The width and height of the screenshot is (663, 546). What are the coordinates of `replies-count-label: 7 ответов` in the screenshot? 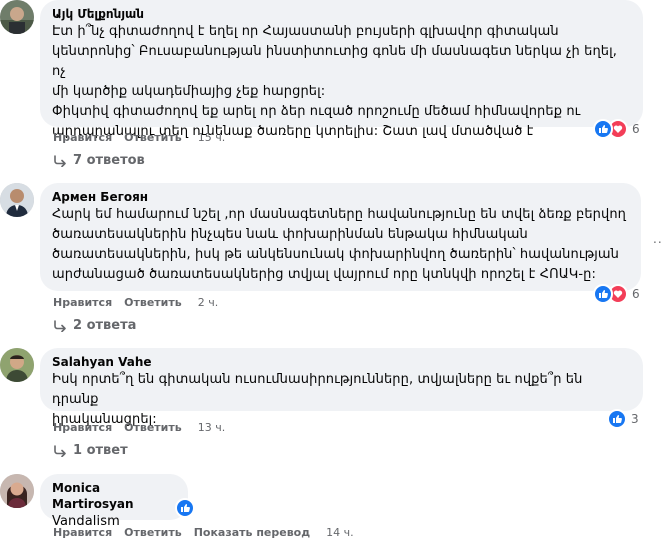 It's located at (109, 160).